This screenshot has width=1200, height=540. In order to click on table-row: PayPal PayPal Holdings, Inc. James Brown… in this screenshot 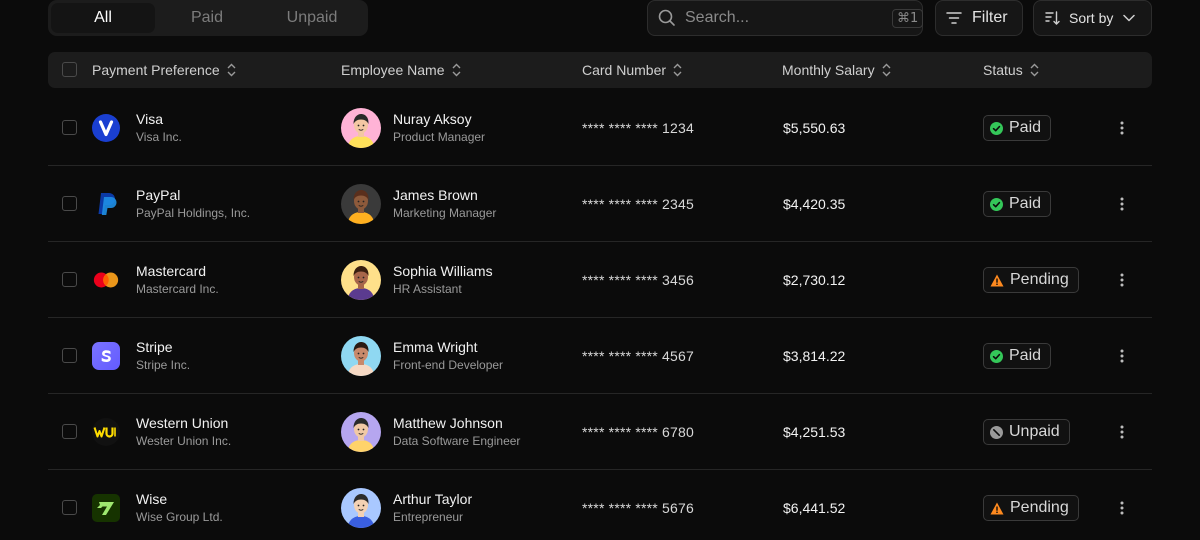, I will do `click(600, 204)`.